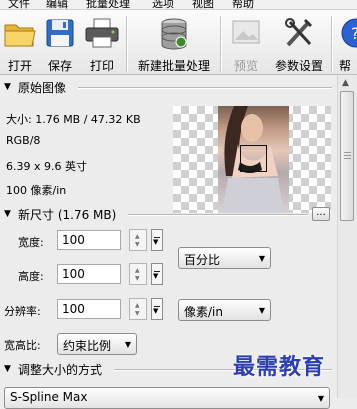 The image size is (357, 409). What do you see at coordinates (60, 370) in the screenshot?
I see `resize-method-heading: 调整大小的方式` at bounding box center [60, 370].